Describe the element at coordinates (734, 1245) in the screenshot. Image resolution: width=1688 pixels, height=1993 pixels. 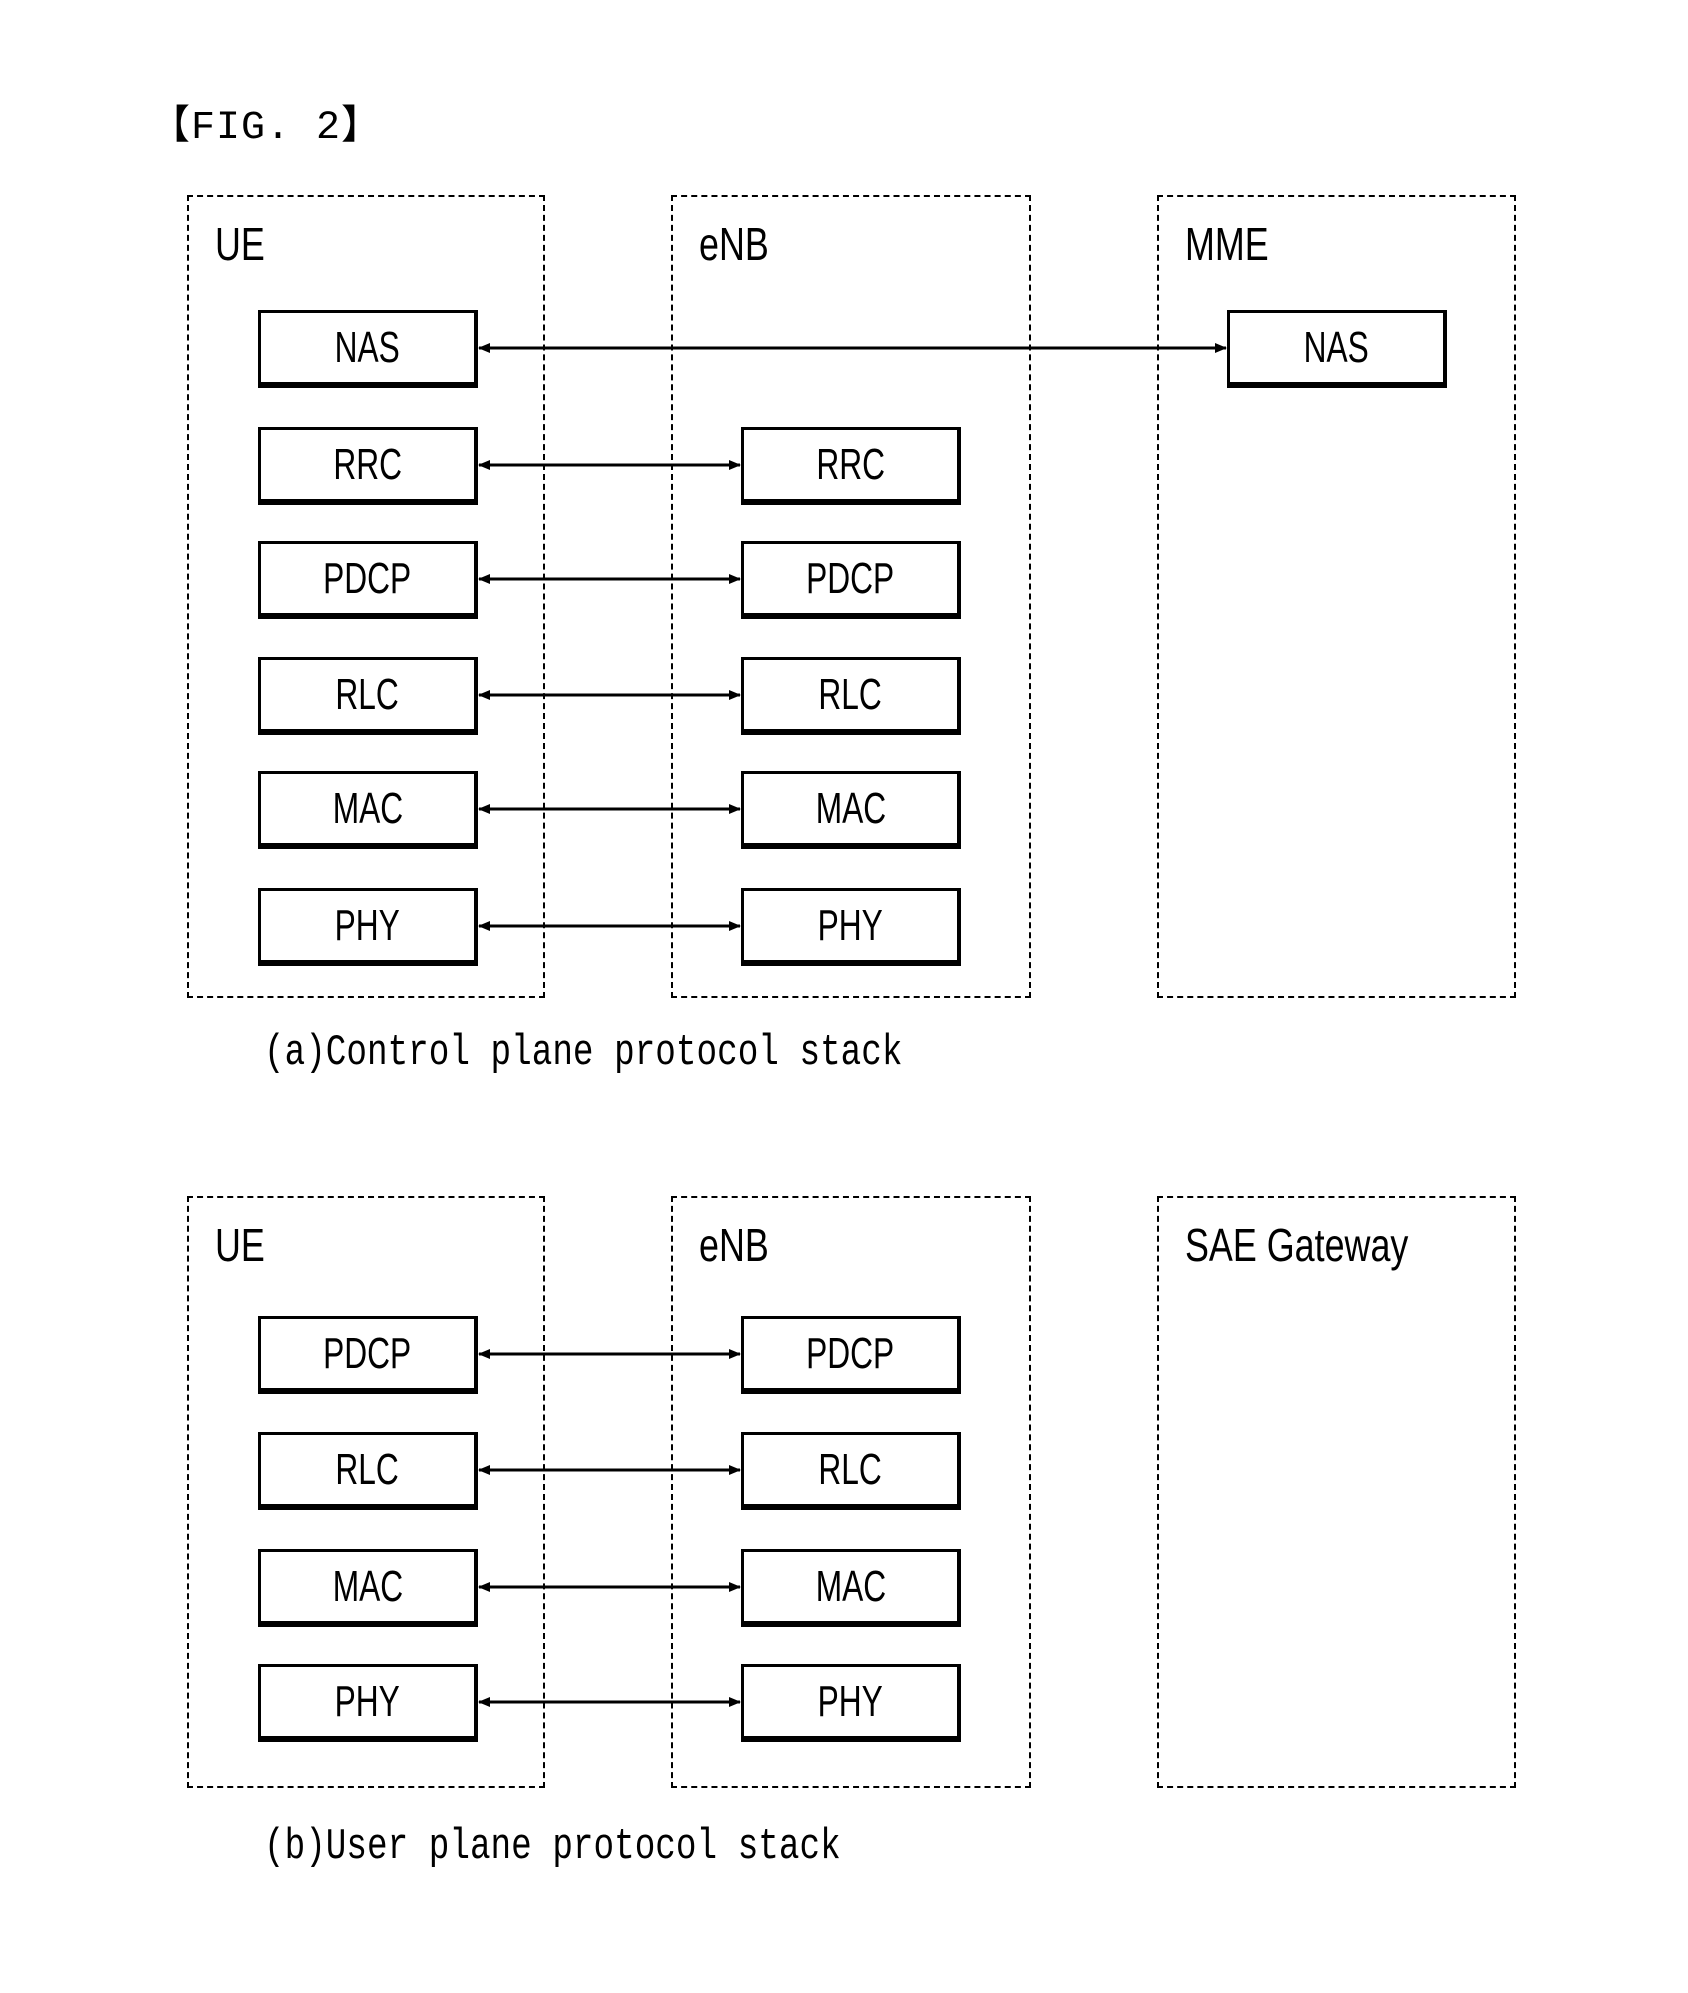
I see `up-enb-label: eNB` at that location.